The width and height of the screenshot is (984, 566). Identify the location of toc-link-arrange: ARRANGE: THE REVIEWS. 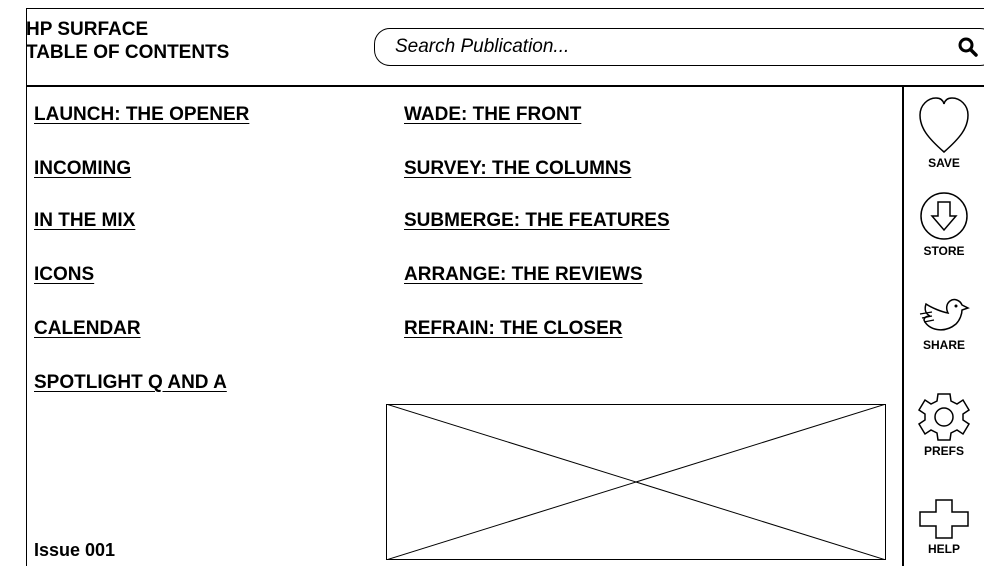
(523, 275).